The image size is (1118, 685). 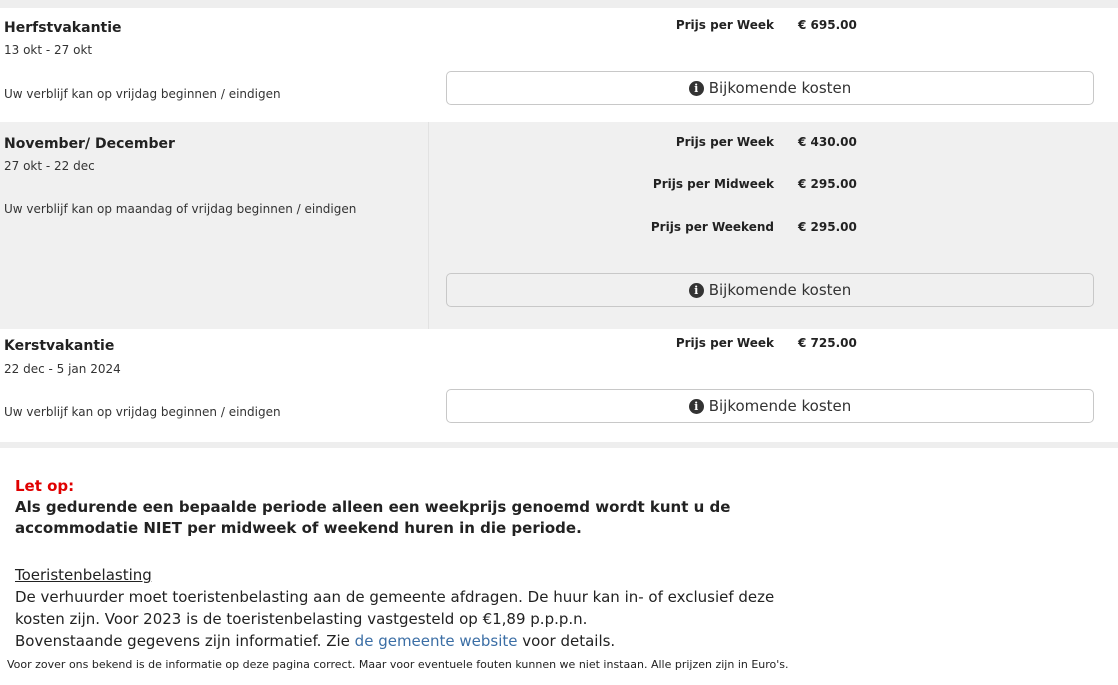 I want to click on price-label-midweek: Prijs per Midweek, so click(x=713, y=184).